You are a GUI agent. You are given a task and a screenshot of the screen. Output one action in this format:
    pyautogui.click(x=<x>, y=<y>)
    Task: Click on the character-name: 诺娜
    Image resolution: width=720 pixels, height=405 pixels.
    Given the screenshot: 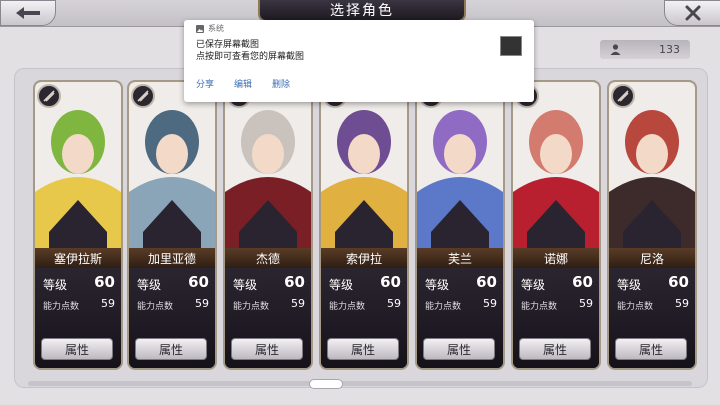 What is the action you would take?
    pyautogui.click(x=556, y=258)
    